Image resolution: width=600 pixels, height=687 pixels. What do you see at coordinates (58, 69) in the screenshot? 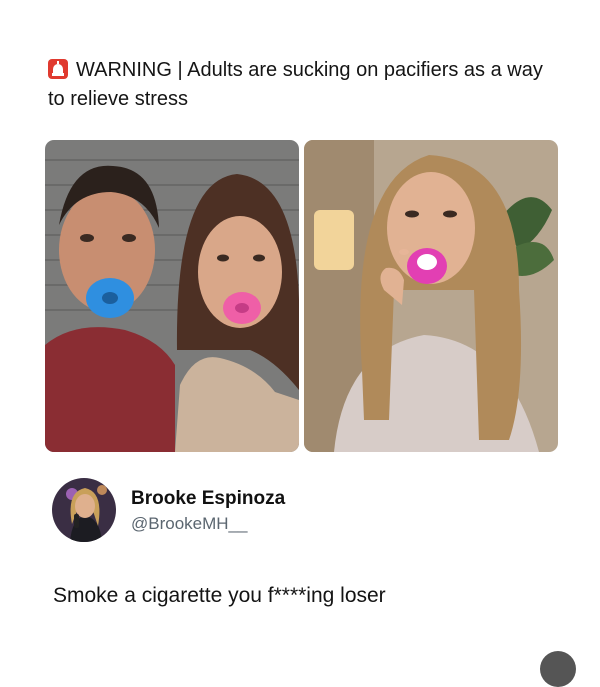
I see `siren-icon` at bounding box center [58, 69].